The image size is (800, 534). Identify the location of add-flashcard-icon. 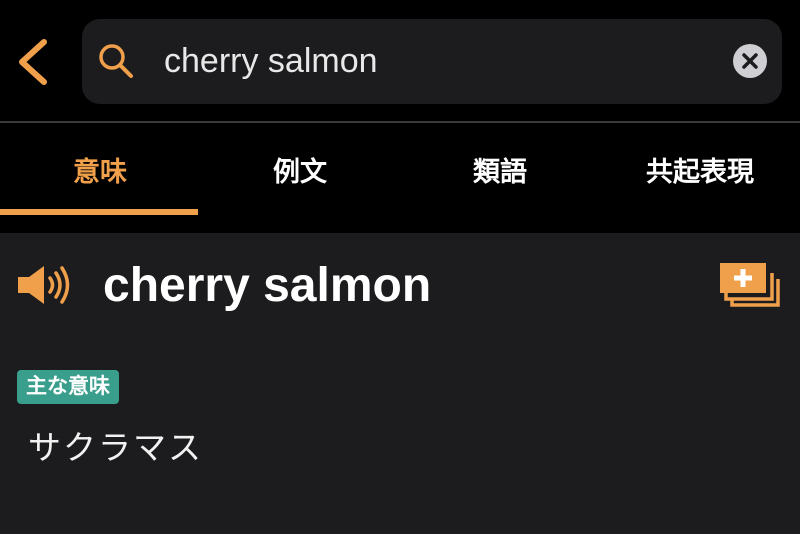
(750, 285).